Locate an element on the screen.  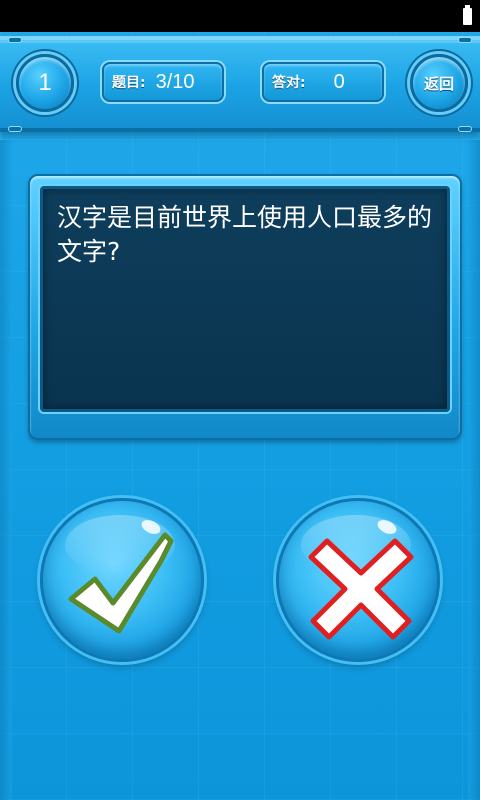
correct-count-label: 答对: is located at coordinates (289, 83).